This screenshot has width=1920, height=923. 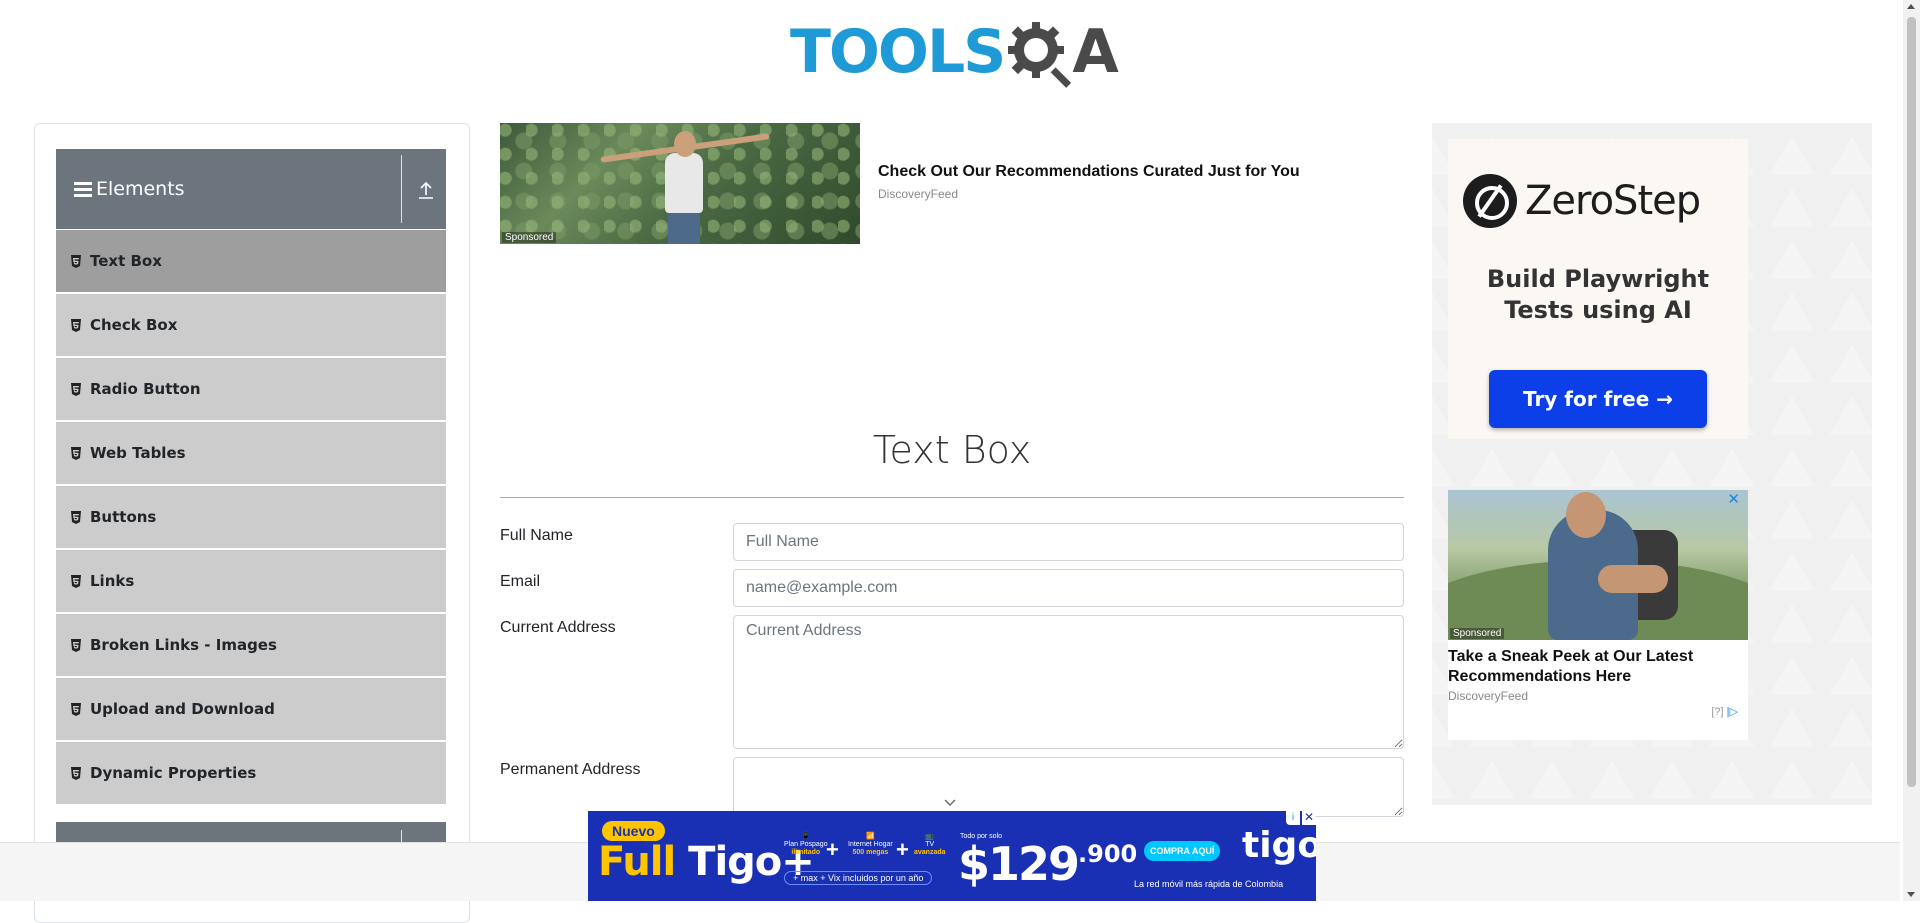 I want to click on sidebar-item-label: Broken Links - Images, so click(x=183, y=645).